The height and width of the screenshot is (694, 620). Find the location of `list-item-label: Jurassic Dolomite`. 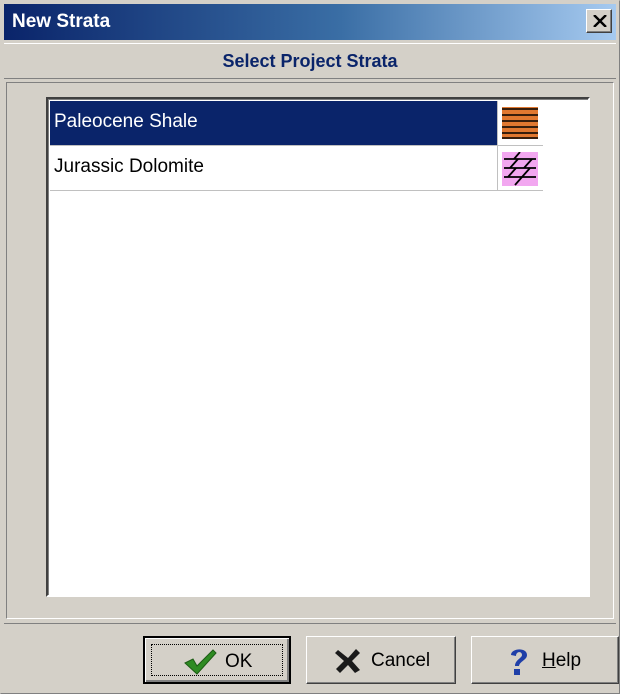

list-item-label: Jurassic Dolomite is located at coordinates (129, 166).